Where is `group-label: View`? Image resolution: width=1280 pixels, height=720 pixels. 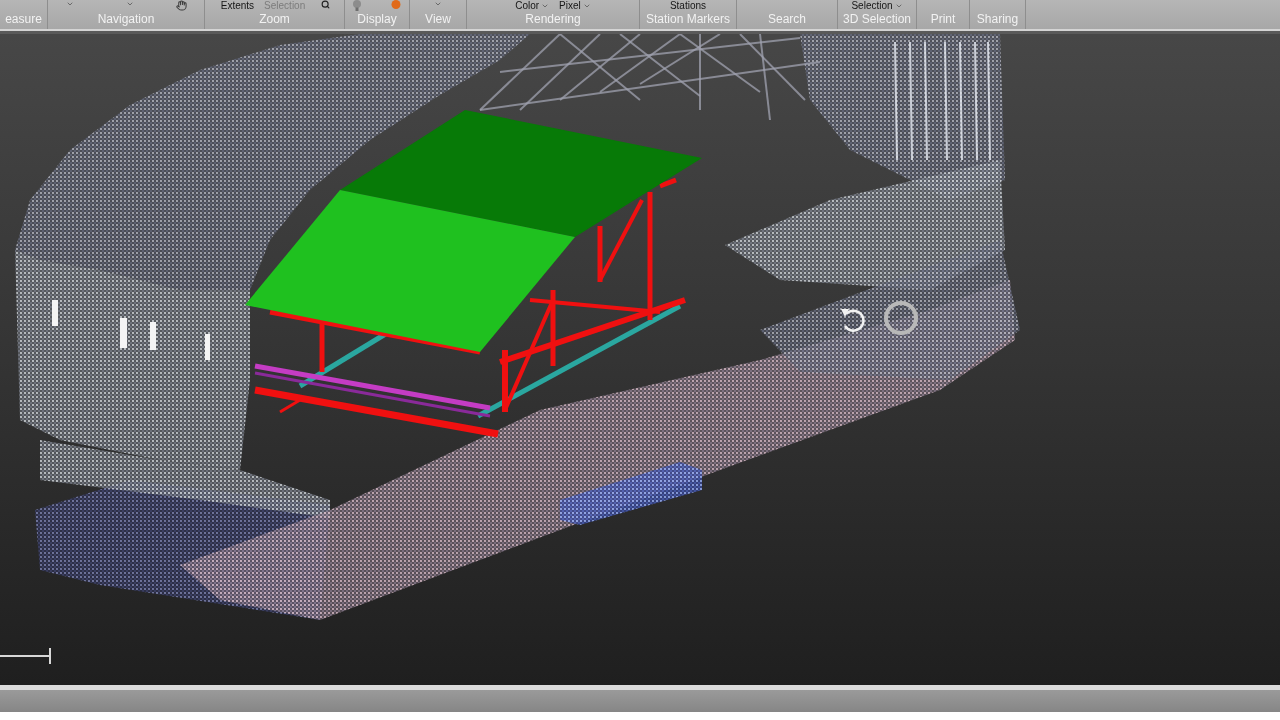
group-label: View is located at coordinates (438, 19).